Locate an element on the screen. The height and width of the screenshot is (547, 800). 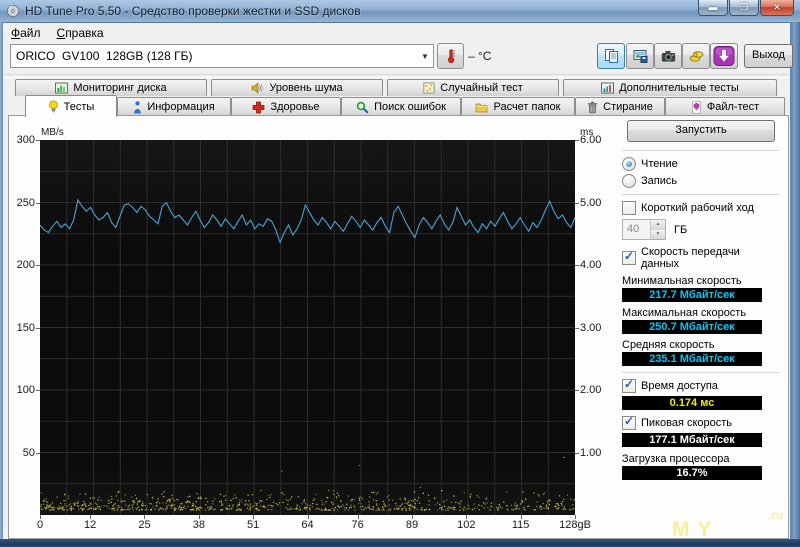
temperature-button is located at coordinates (450, 56).